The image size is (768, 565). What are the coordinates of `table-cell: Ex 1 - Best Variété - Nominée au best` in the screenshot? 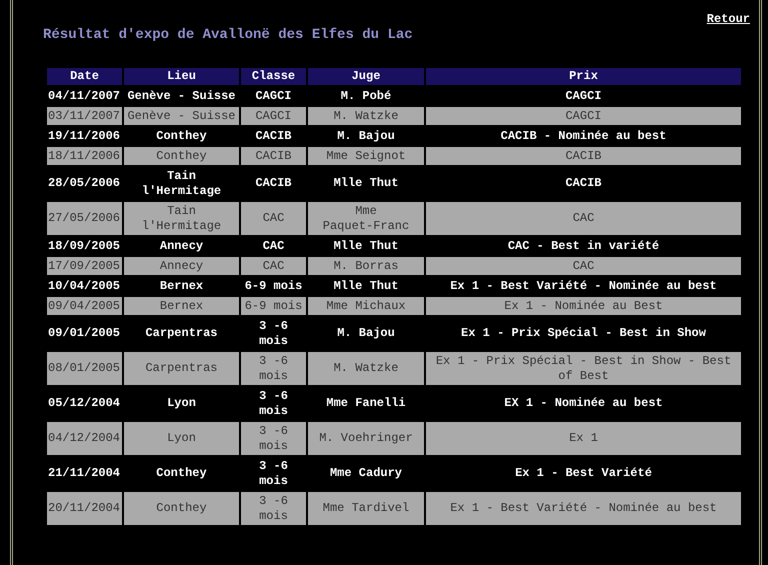 It's located at (583, 508).